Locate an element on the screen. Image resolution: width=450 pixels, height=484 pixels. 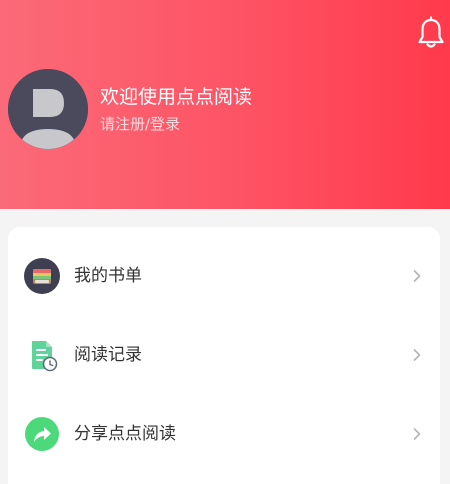
menu-item-label: 阅读记录 is located at coordinates (108, 355).